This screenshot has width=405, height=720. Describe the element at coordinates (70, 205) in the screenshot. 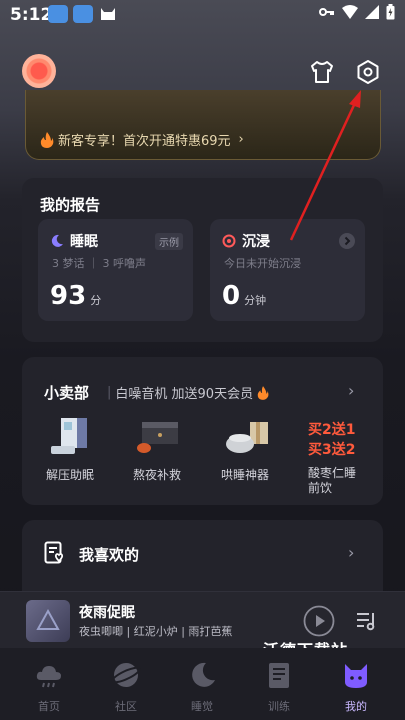

I see `report-title: 我的报告` at that location.